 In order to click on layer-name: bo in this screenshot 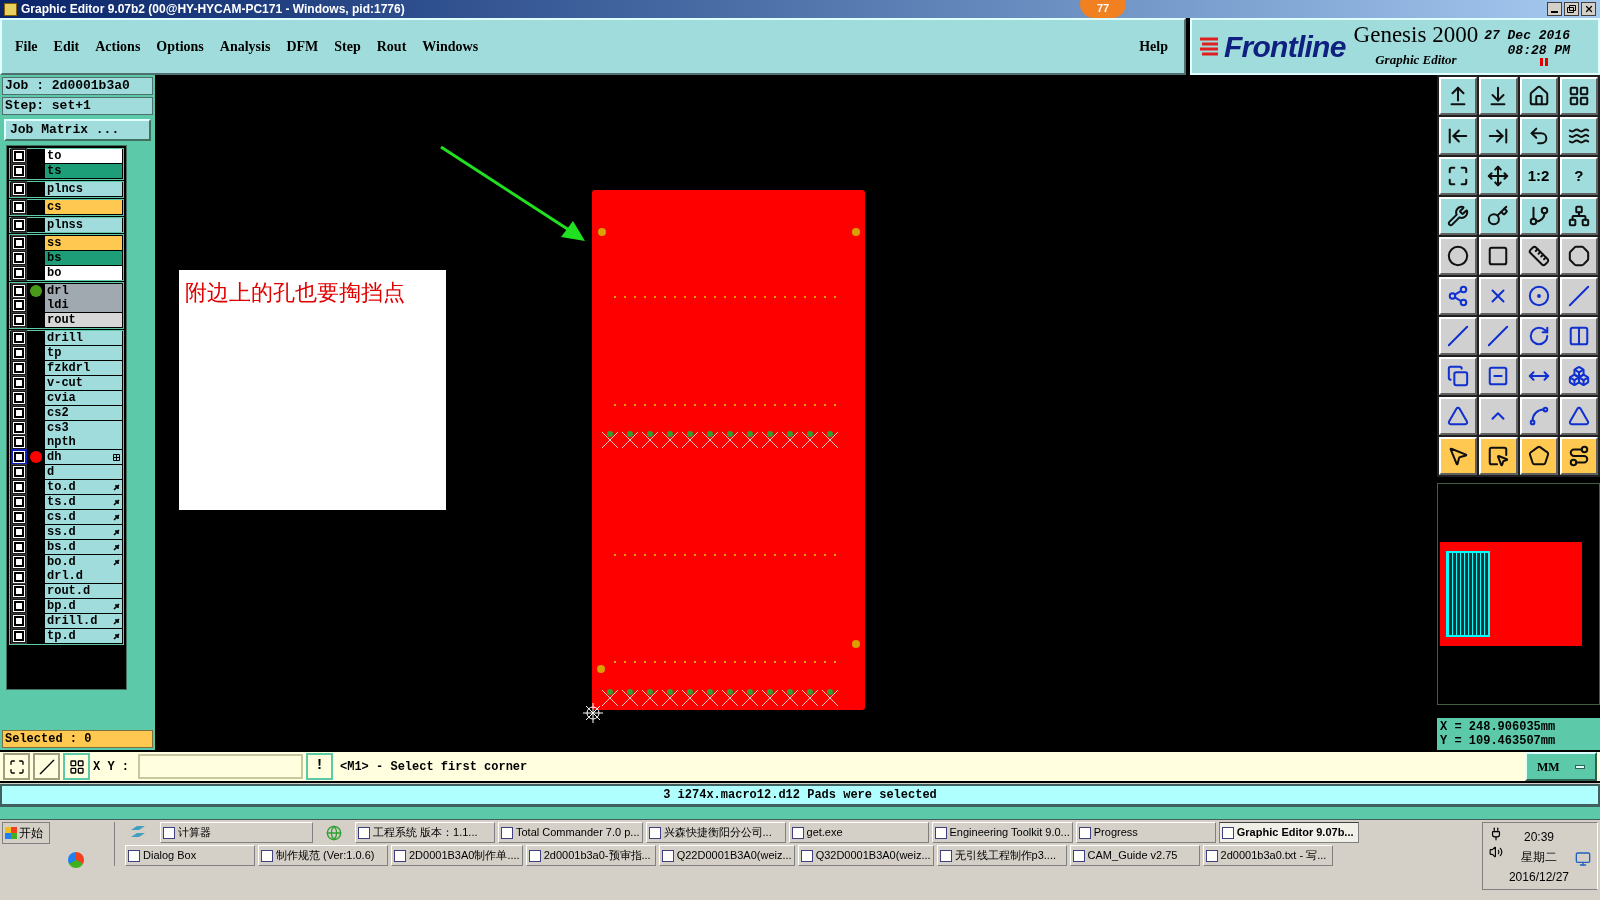, I will do `click(83, 272)`.